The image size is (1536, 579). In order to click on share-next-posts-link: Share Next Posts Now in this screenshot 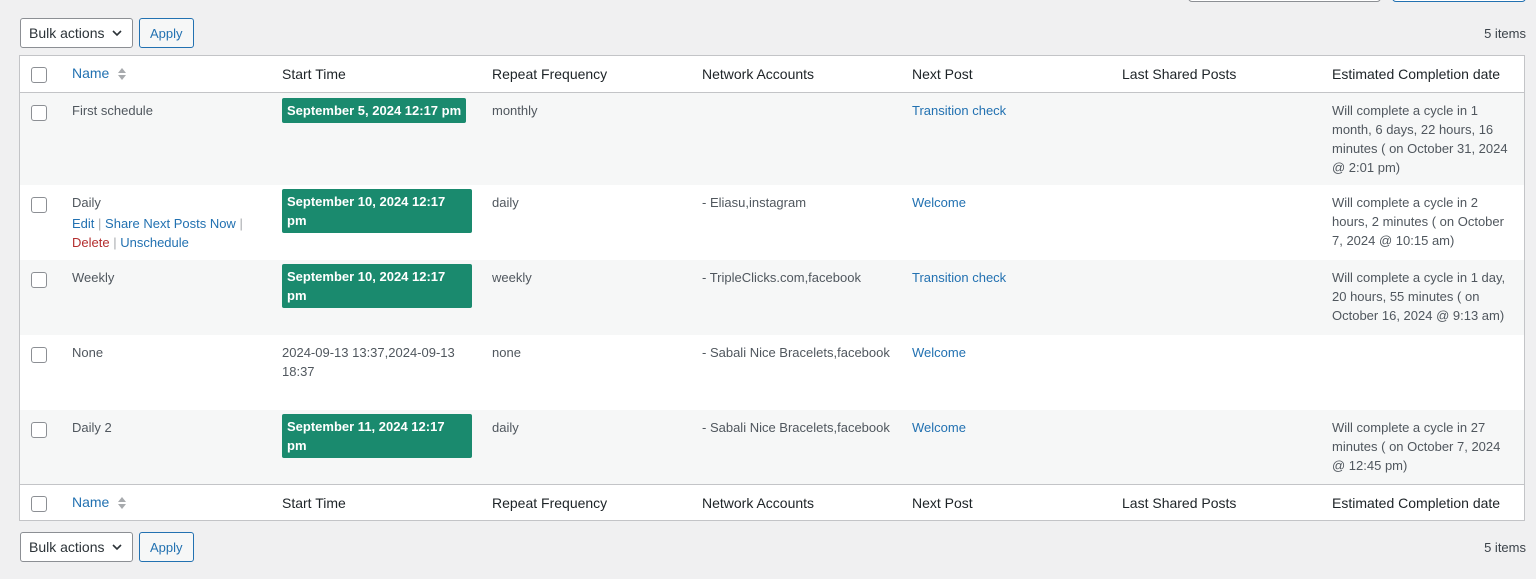, I will do `click(170, 223)`.